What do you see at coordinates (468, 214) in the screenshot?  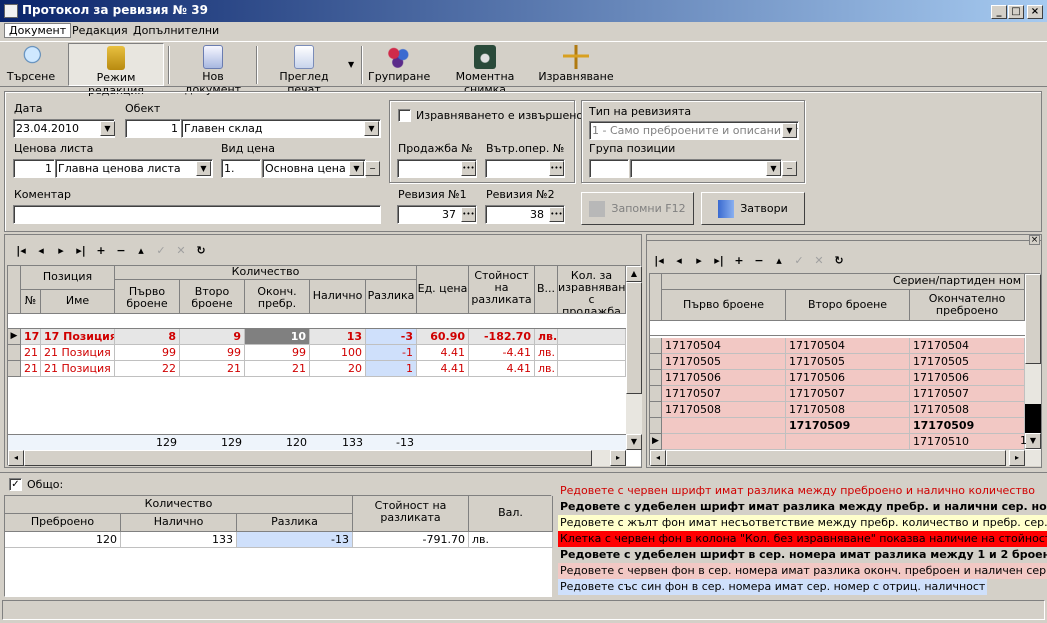 I see `revision1-browse-button: •••` at bounding box center [468, 214].